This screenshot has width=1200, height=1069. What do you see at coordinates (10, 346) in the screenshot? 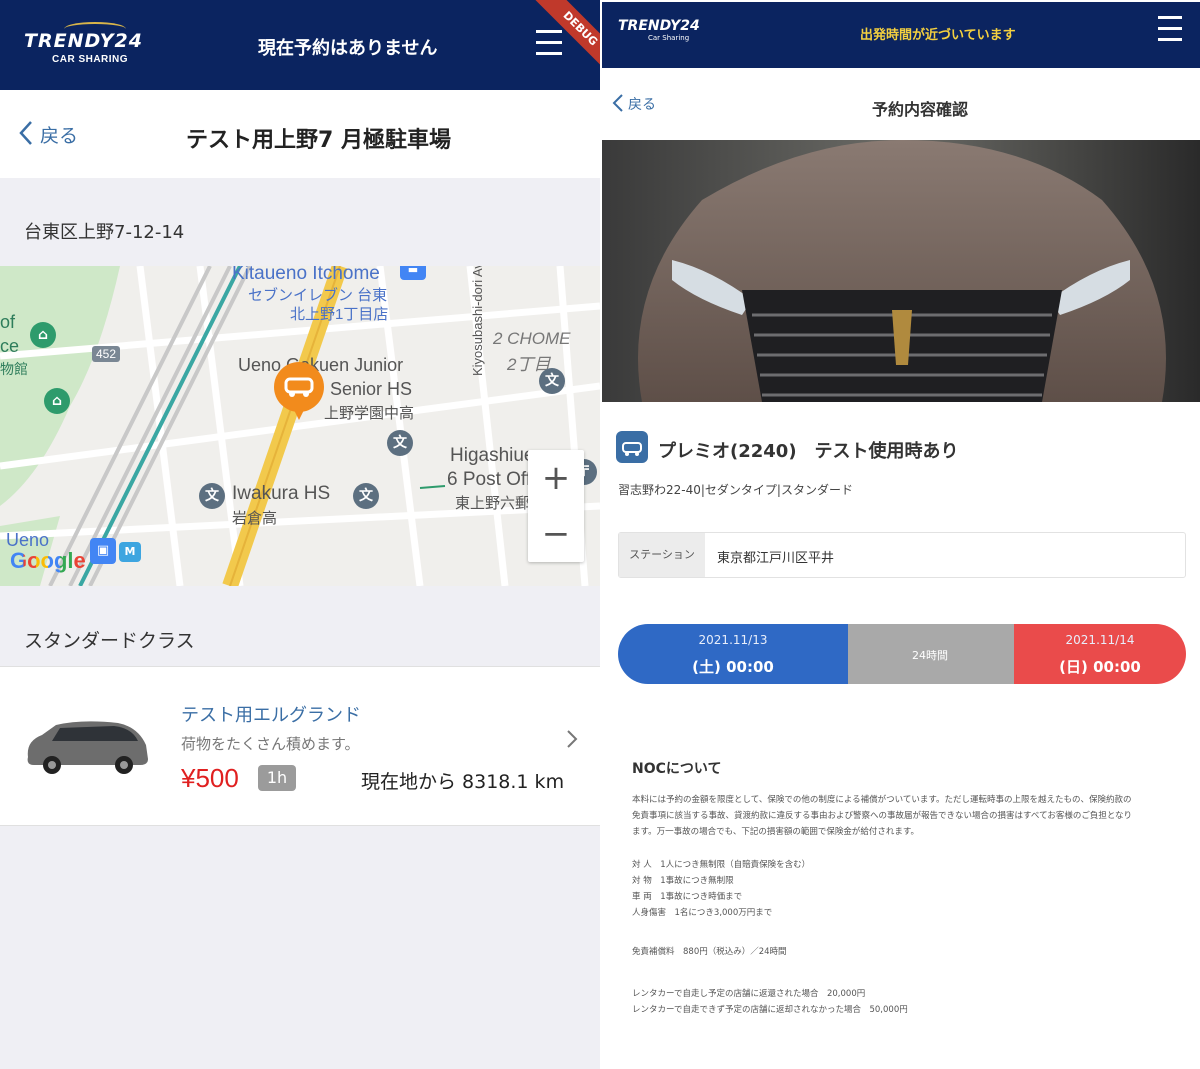
I see `map-label-left-ce: ce` at bounding box center [10, 346].